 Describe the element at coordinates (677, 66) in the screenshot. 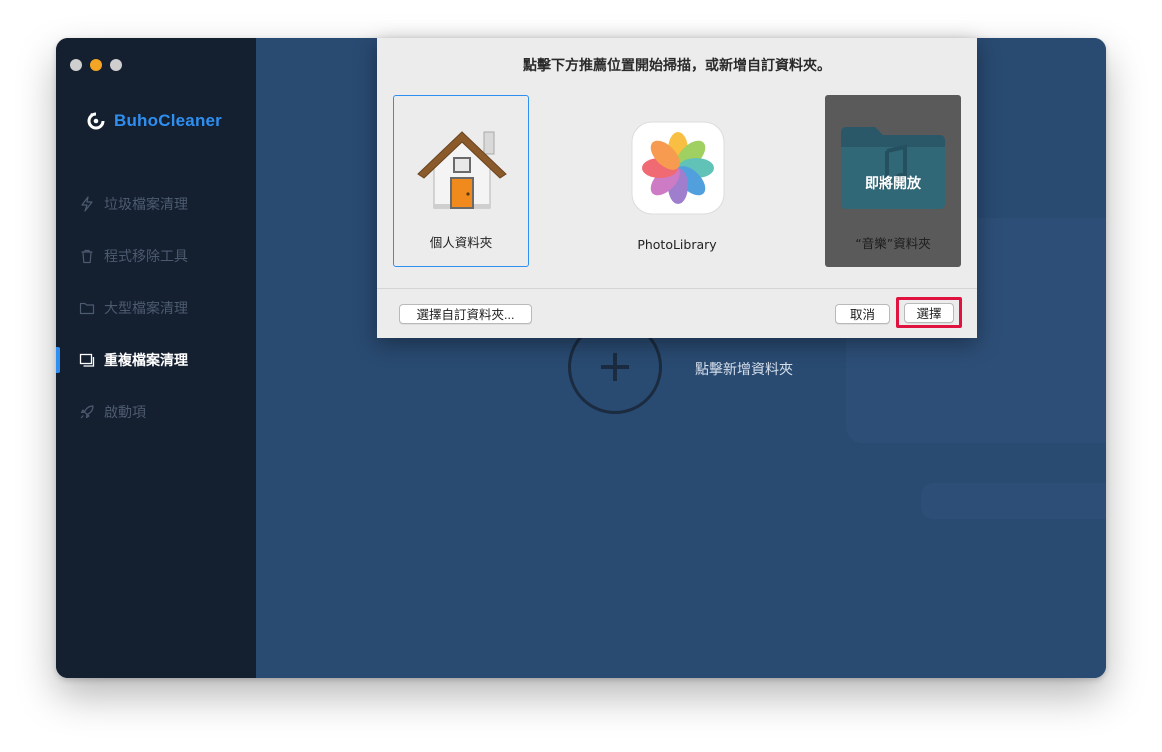

I see `dialog-title: 點擊下方推薦位置開始掃描，或新增自訂資料夾。` at that location.